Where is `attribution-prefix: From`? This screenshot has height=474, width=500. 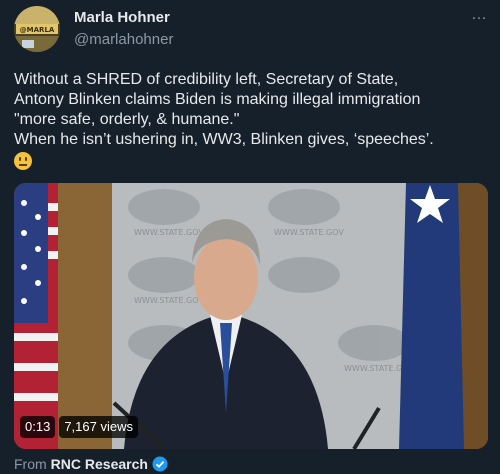 attribution-prefix: From is located at coordinates (30, 464).